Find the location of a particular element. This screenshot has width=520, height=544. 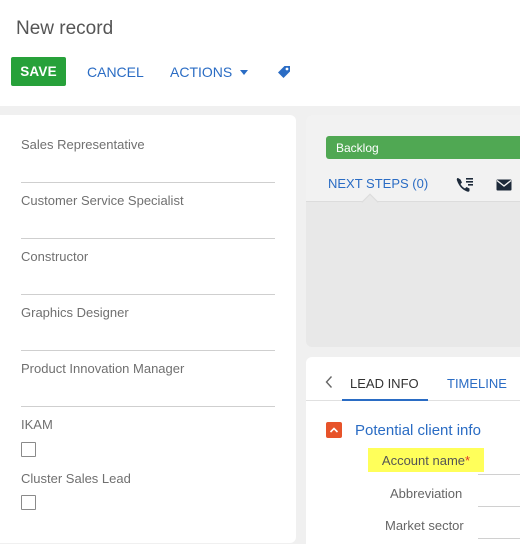

field-customer-service-specialist: Customer Service Specialist is located at coordinates (148, 216).